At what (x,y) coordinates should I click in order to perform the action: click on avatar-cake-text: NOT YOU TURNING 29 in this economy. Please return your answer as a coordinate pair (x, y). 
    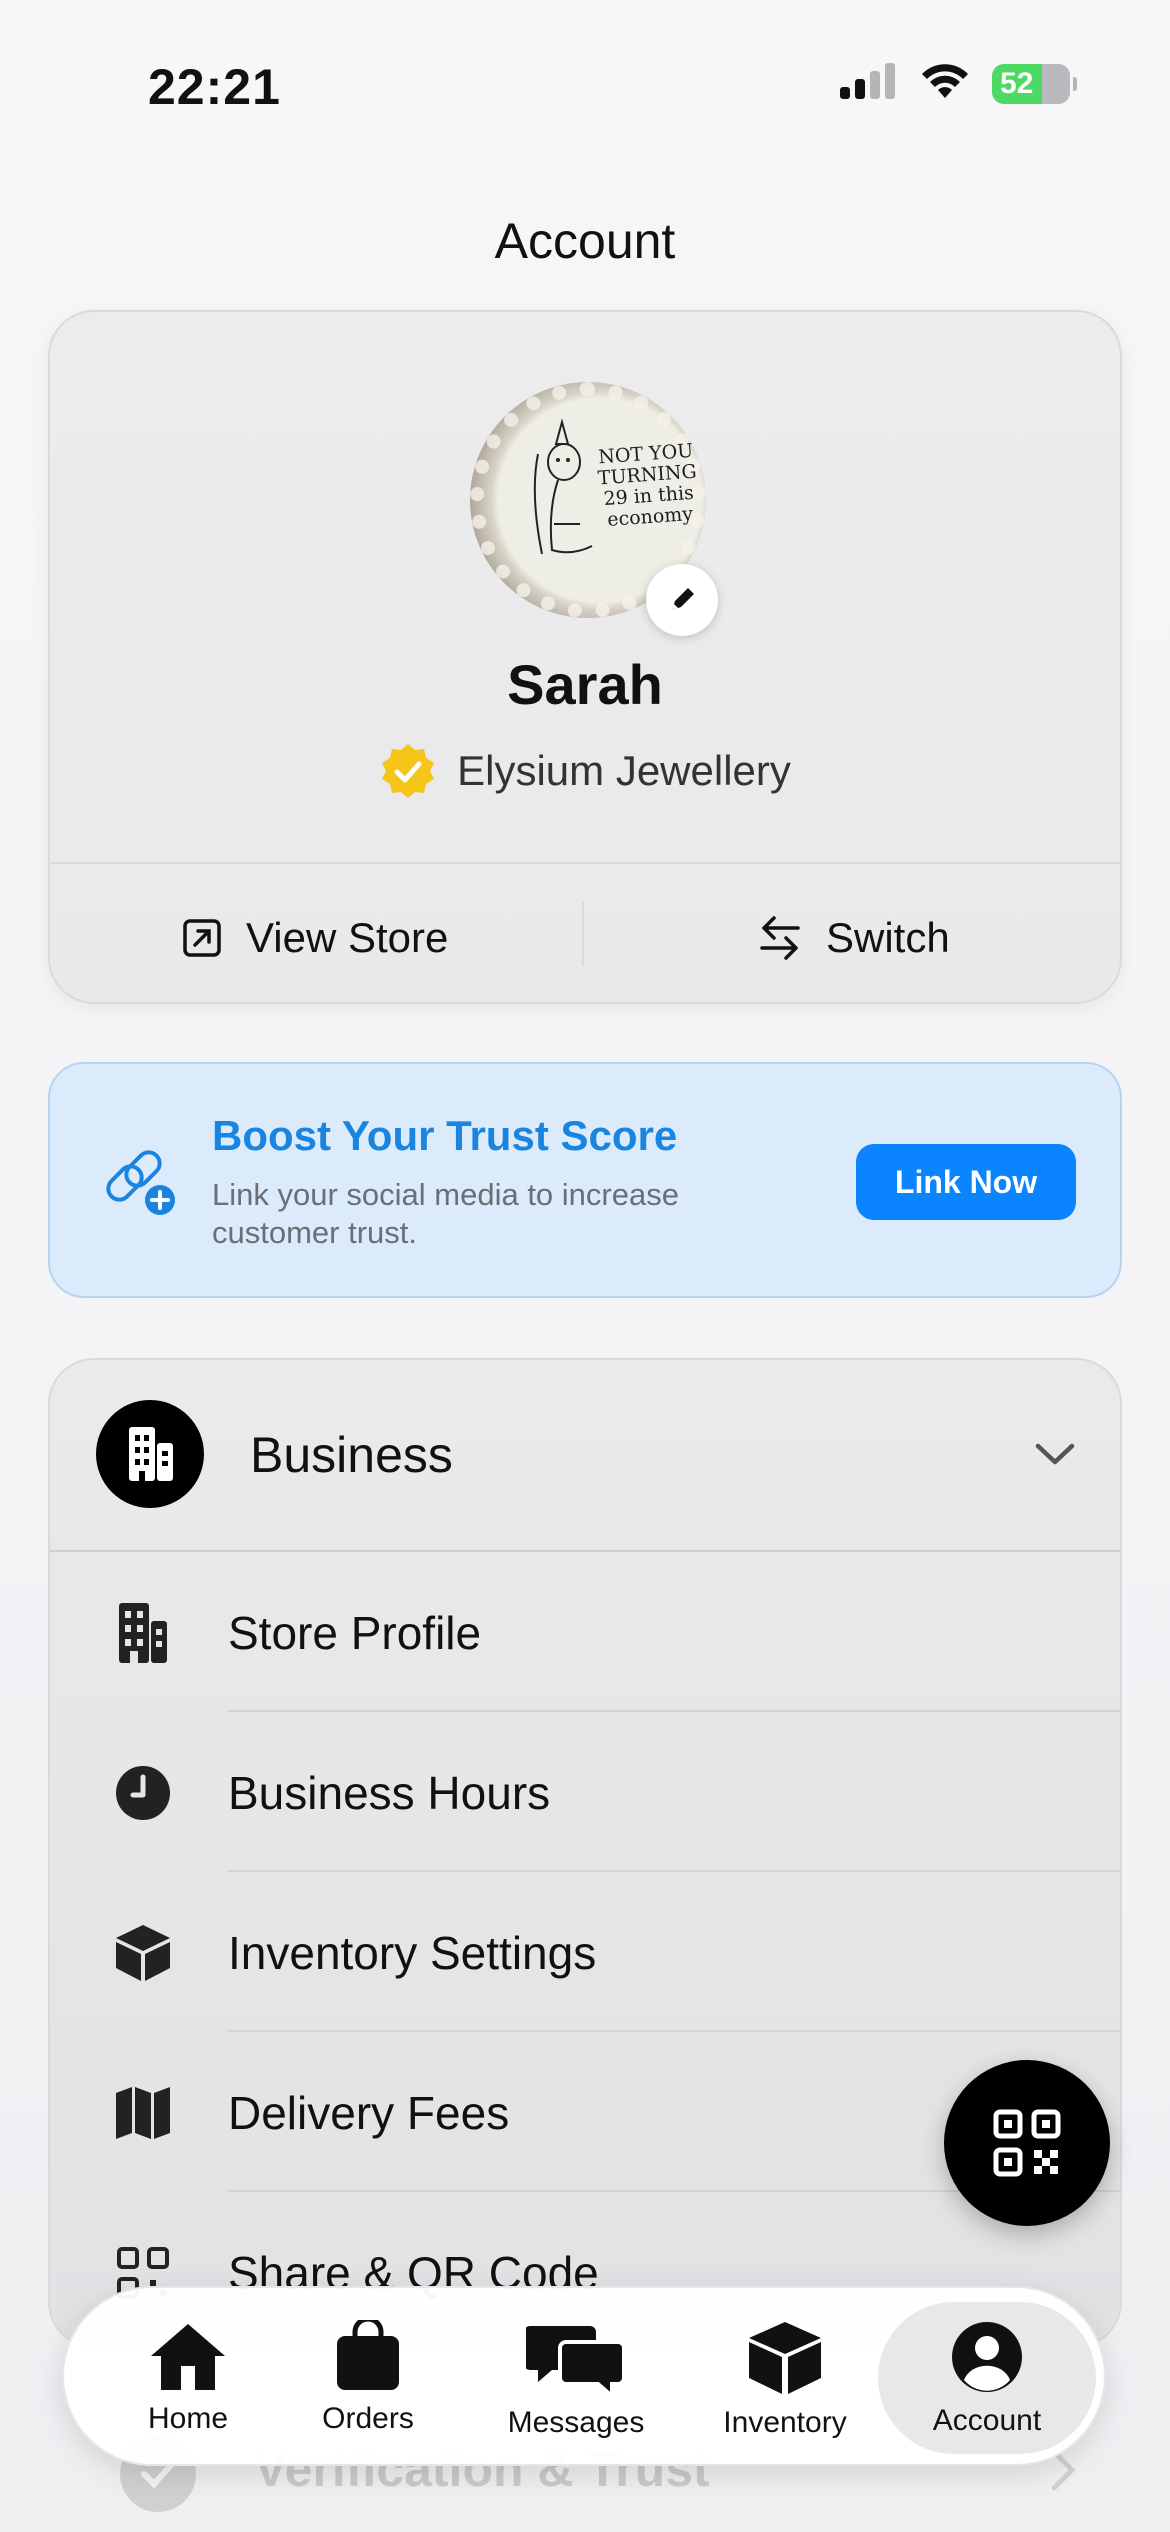
    Looking at the image, I should click on (647, 485).